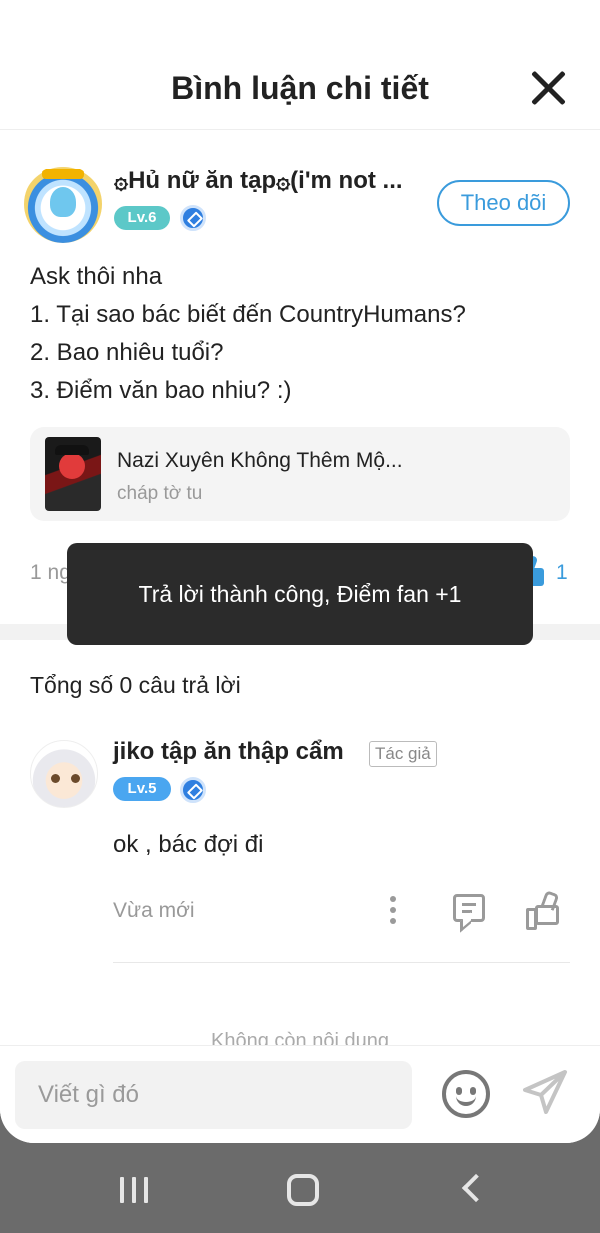 Image resolution: width=600 pixels, height=1233 pixels. I want to click on post-line: 1. Tại sao bác biết đến CountryHumans?, so click(248, 314).